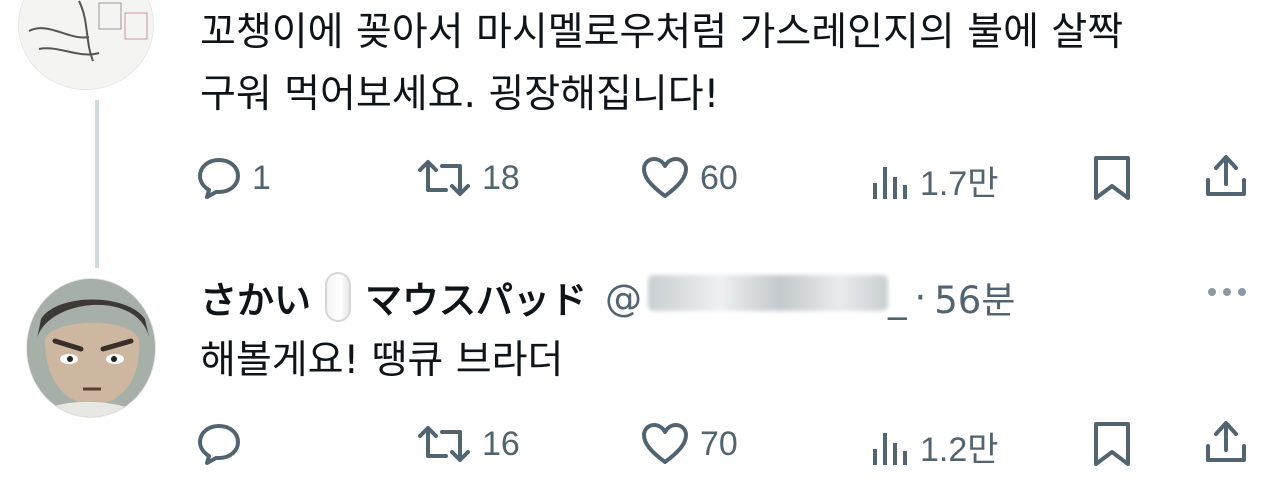 The width and height of the screenshot is (1284, 490). What do you see at coordinates (959, 450) in the screenshot?
I see `views-count: 1.2만` at bounding box center [959, 450].